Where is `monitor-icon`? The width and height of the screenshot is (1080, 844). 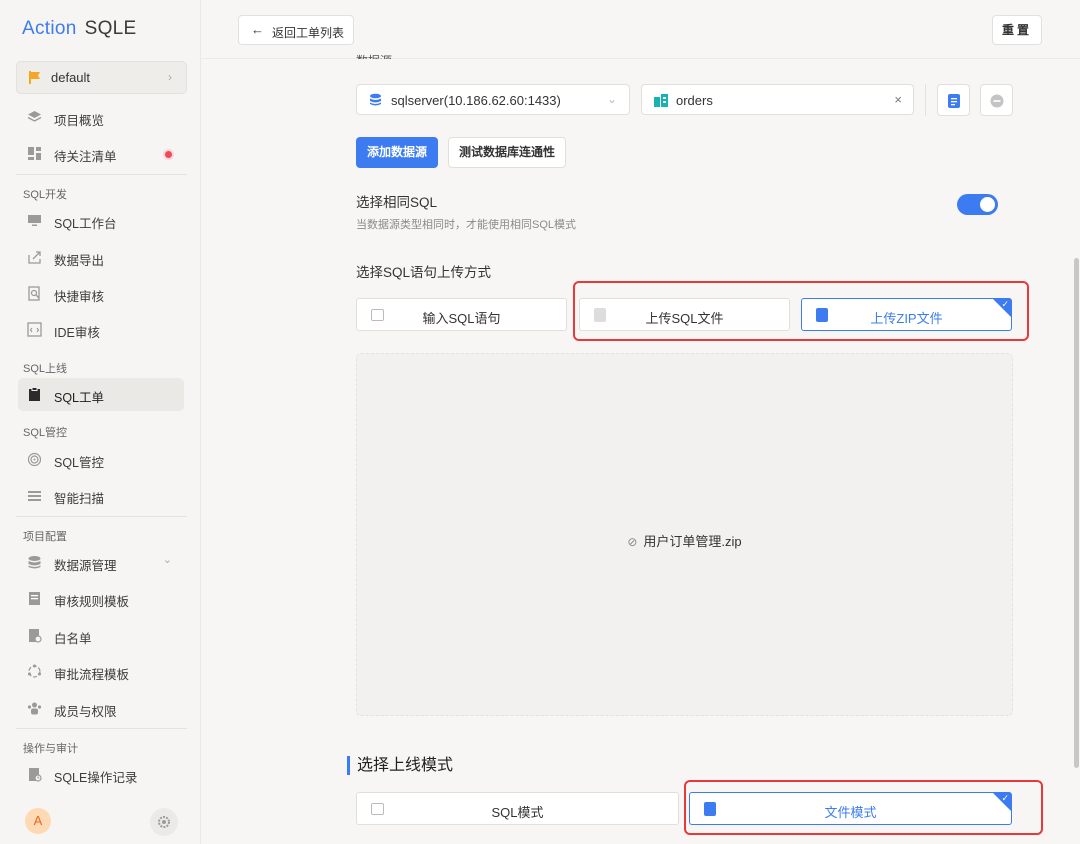
monitor-icon is located at coordinates (34, 220).